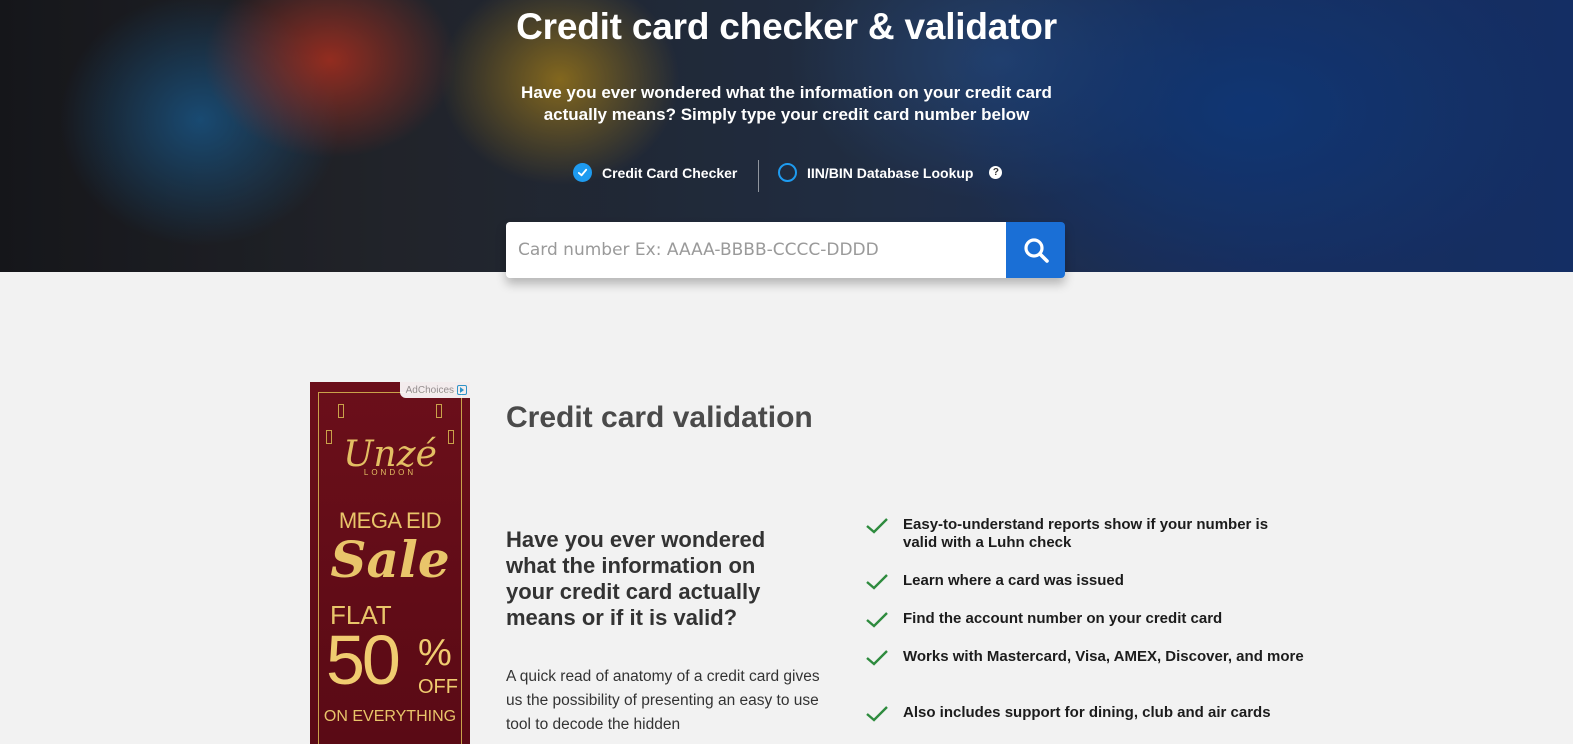 This screenshot has width=1573, height=744. I want to click on radio-credit-card-checker: Credit Card Checker, so click(655, 172).